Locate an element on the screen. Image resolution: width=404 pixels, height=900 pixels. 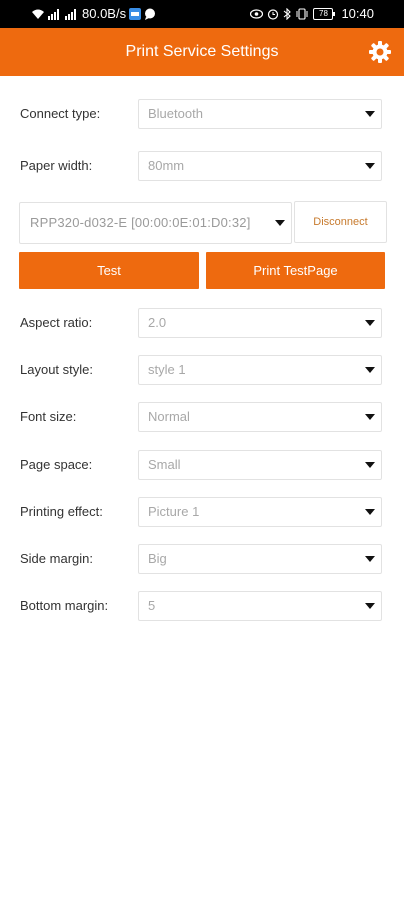
status-left-group: 80.0B/s is located at coordinates (93, 14).